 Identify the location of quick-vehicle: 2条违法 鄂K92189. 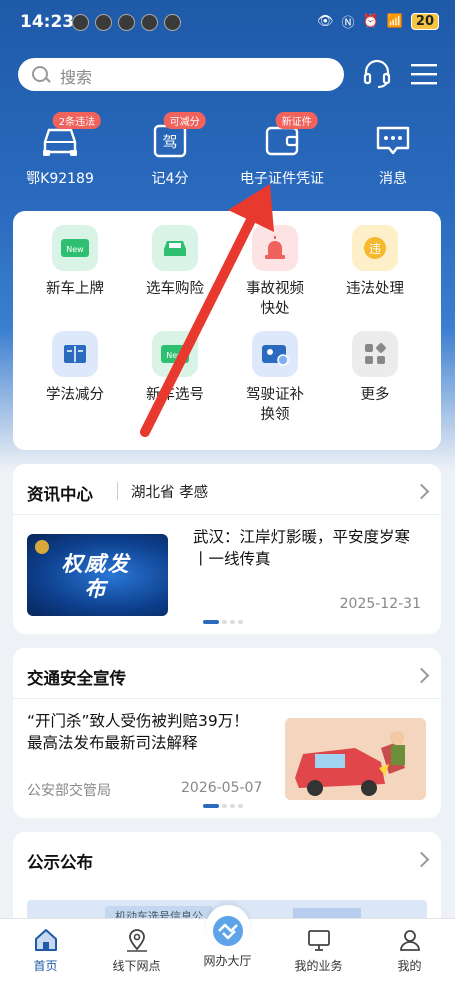
(60, 149).